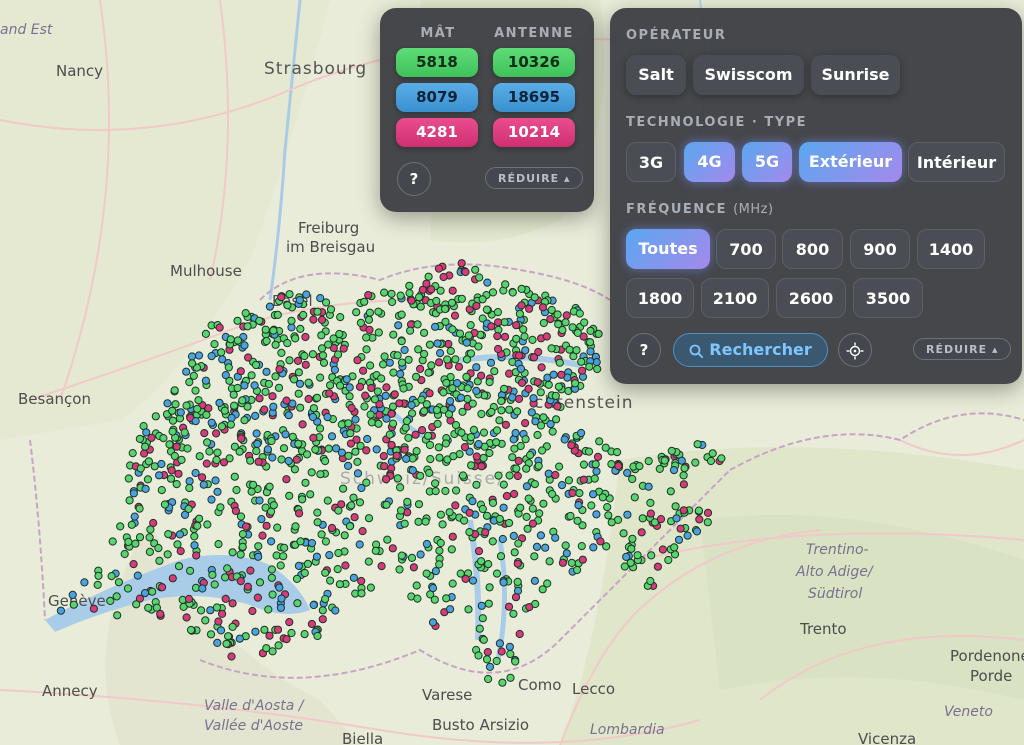 The height and width of the screenshot is (745, 1024). What do you see at coordinates (956, 162) in the screenshot?
I see `type-interieur-button: Intérieur` at bounding box center [956, 162].